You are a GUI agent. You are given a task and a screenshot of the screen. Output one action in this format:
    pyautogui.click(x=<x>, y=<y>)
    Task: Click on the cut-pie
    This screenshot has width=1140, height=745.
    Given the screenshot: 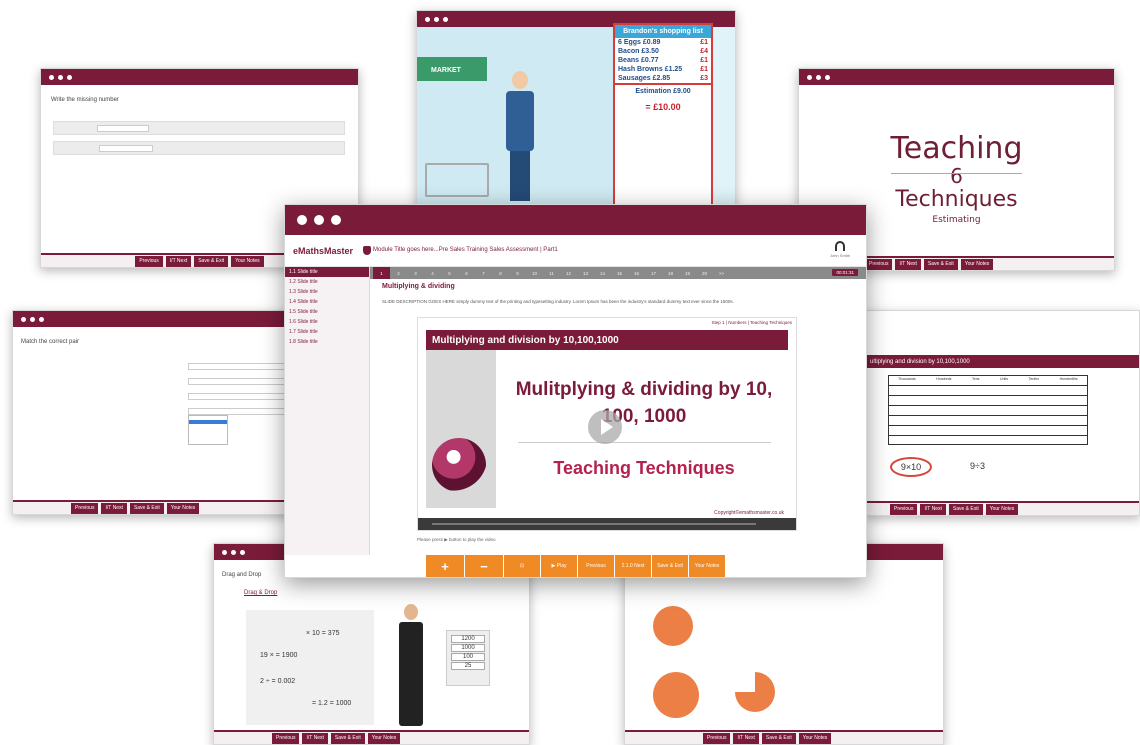 What is the action you would take?
    pyautogui.click(x=676, y=695)
    